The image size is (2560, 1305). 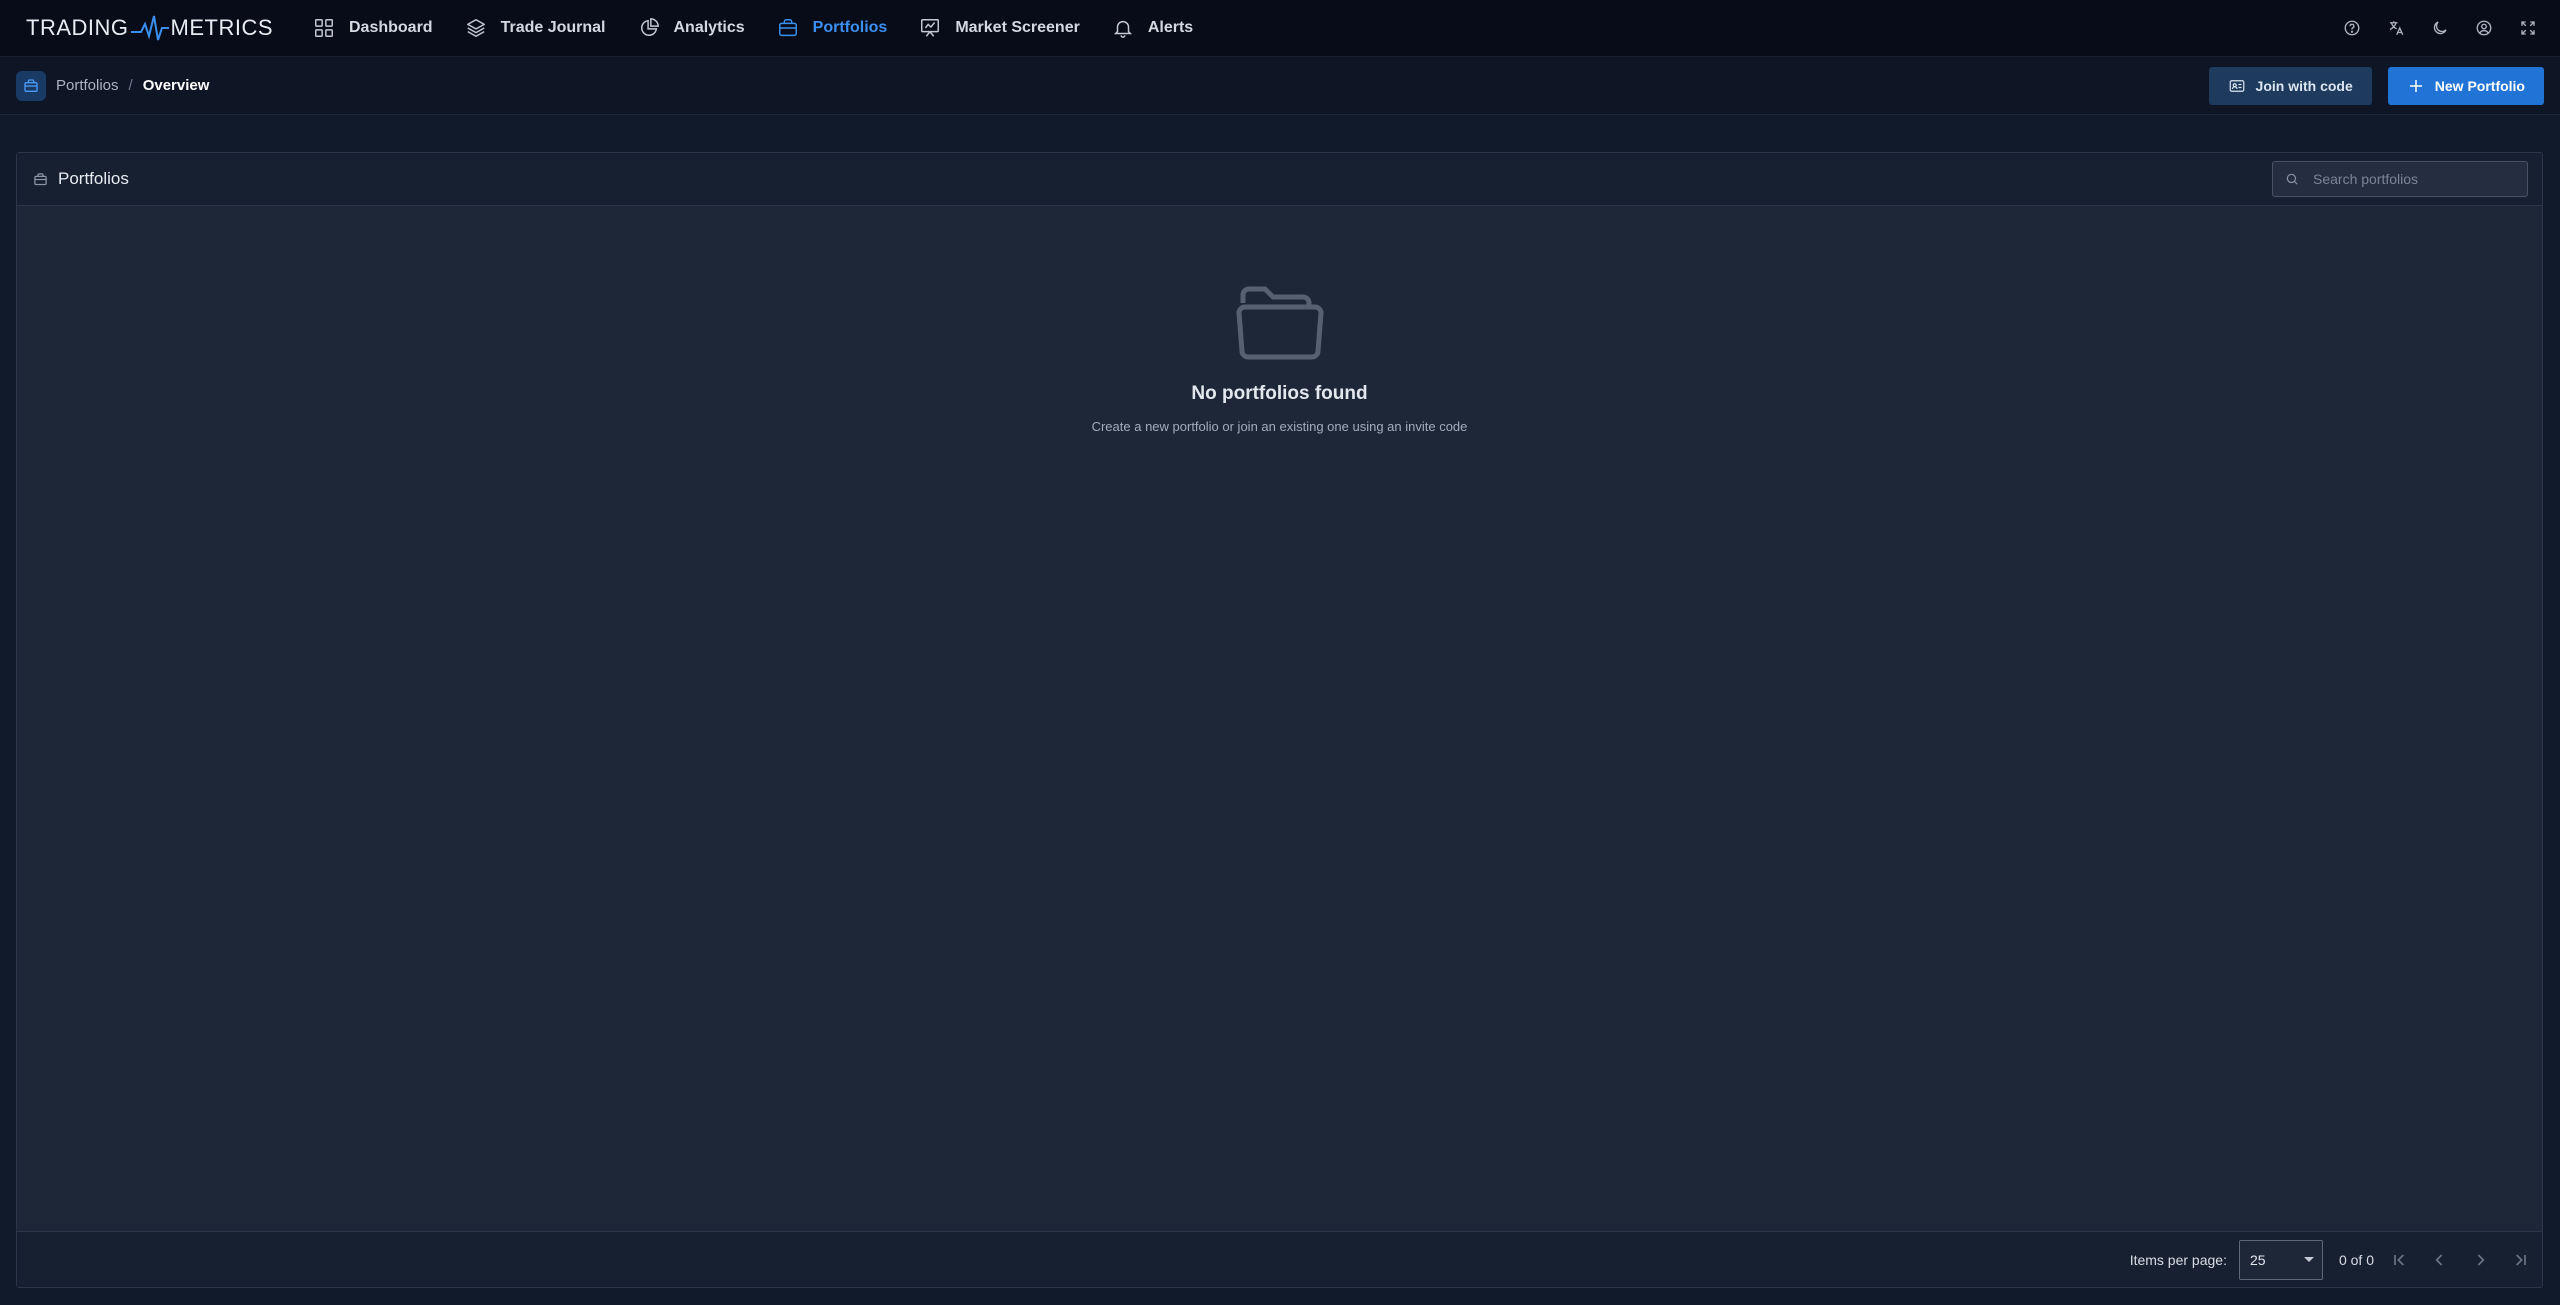 I want to click on nav-market-screener: Market Screener, so click(x=999, y=28).